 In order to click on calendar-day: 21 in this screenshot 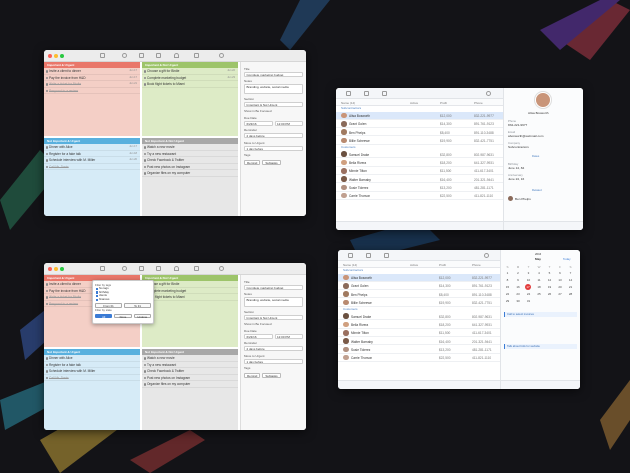, I will do `click(570, 287)`.